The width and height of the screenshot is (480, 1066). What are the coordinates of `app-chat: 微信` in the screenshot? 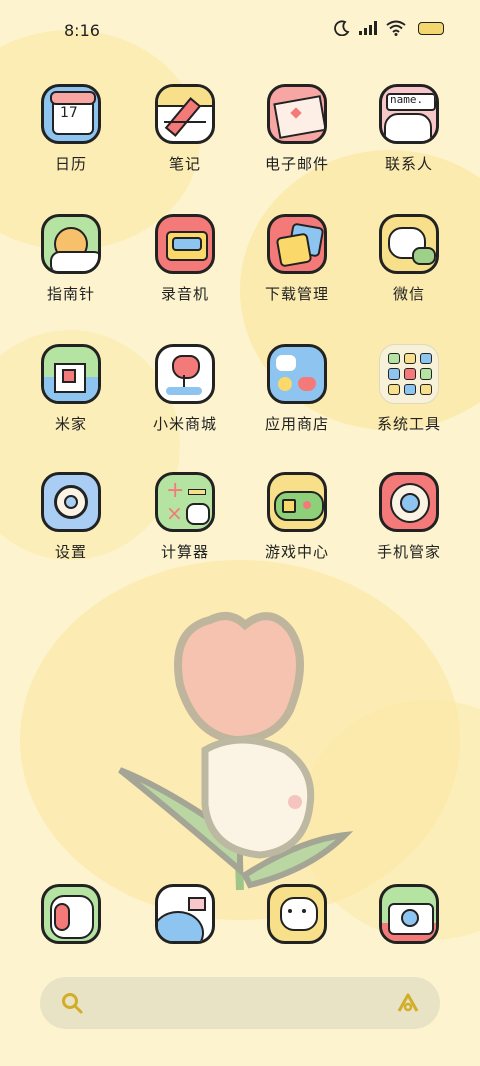 It's located at (409, 259).